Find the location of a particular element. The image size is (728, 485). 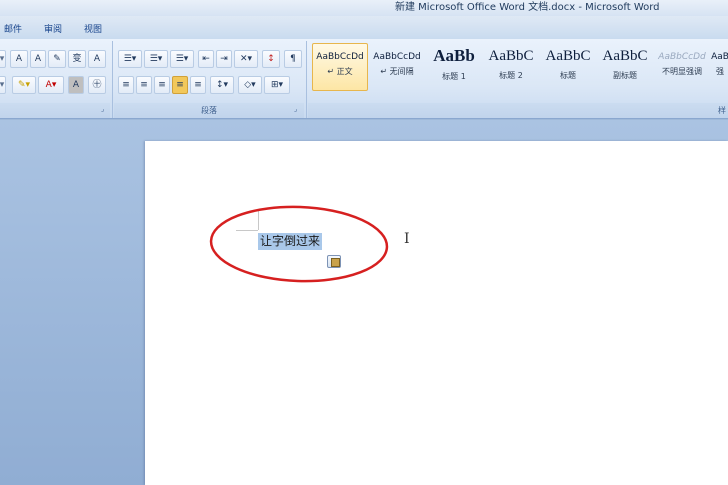

distributed-align-icon: ≡ is located at coordinates (198, 85).